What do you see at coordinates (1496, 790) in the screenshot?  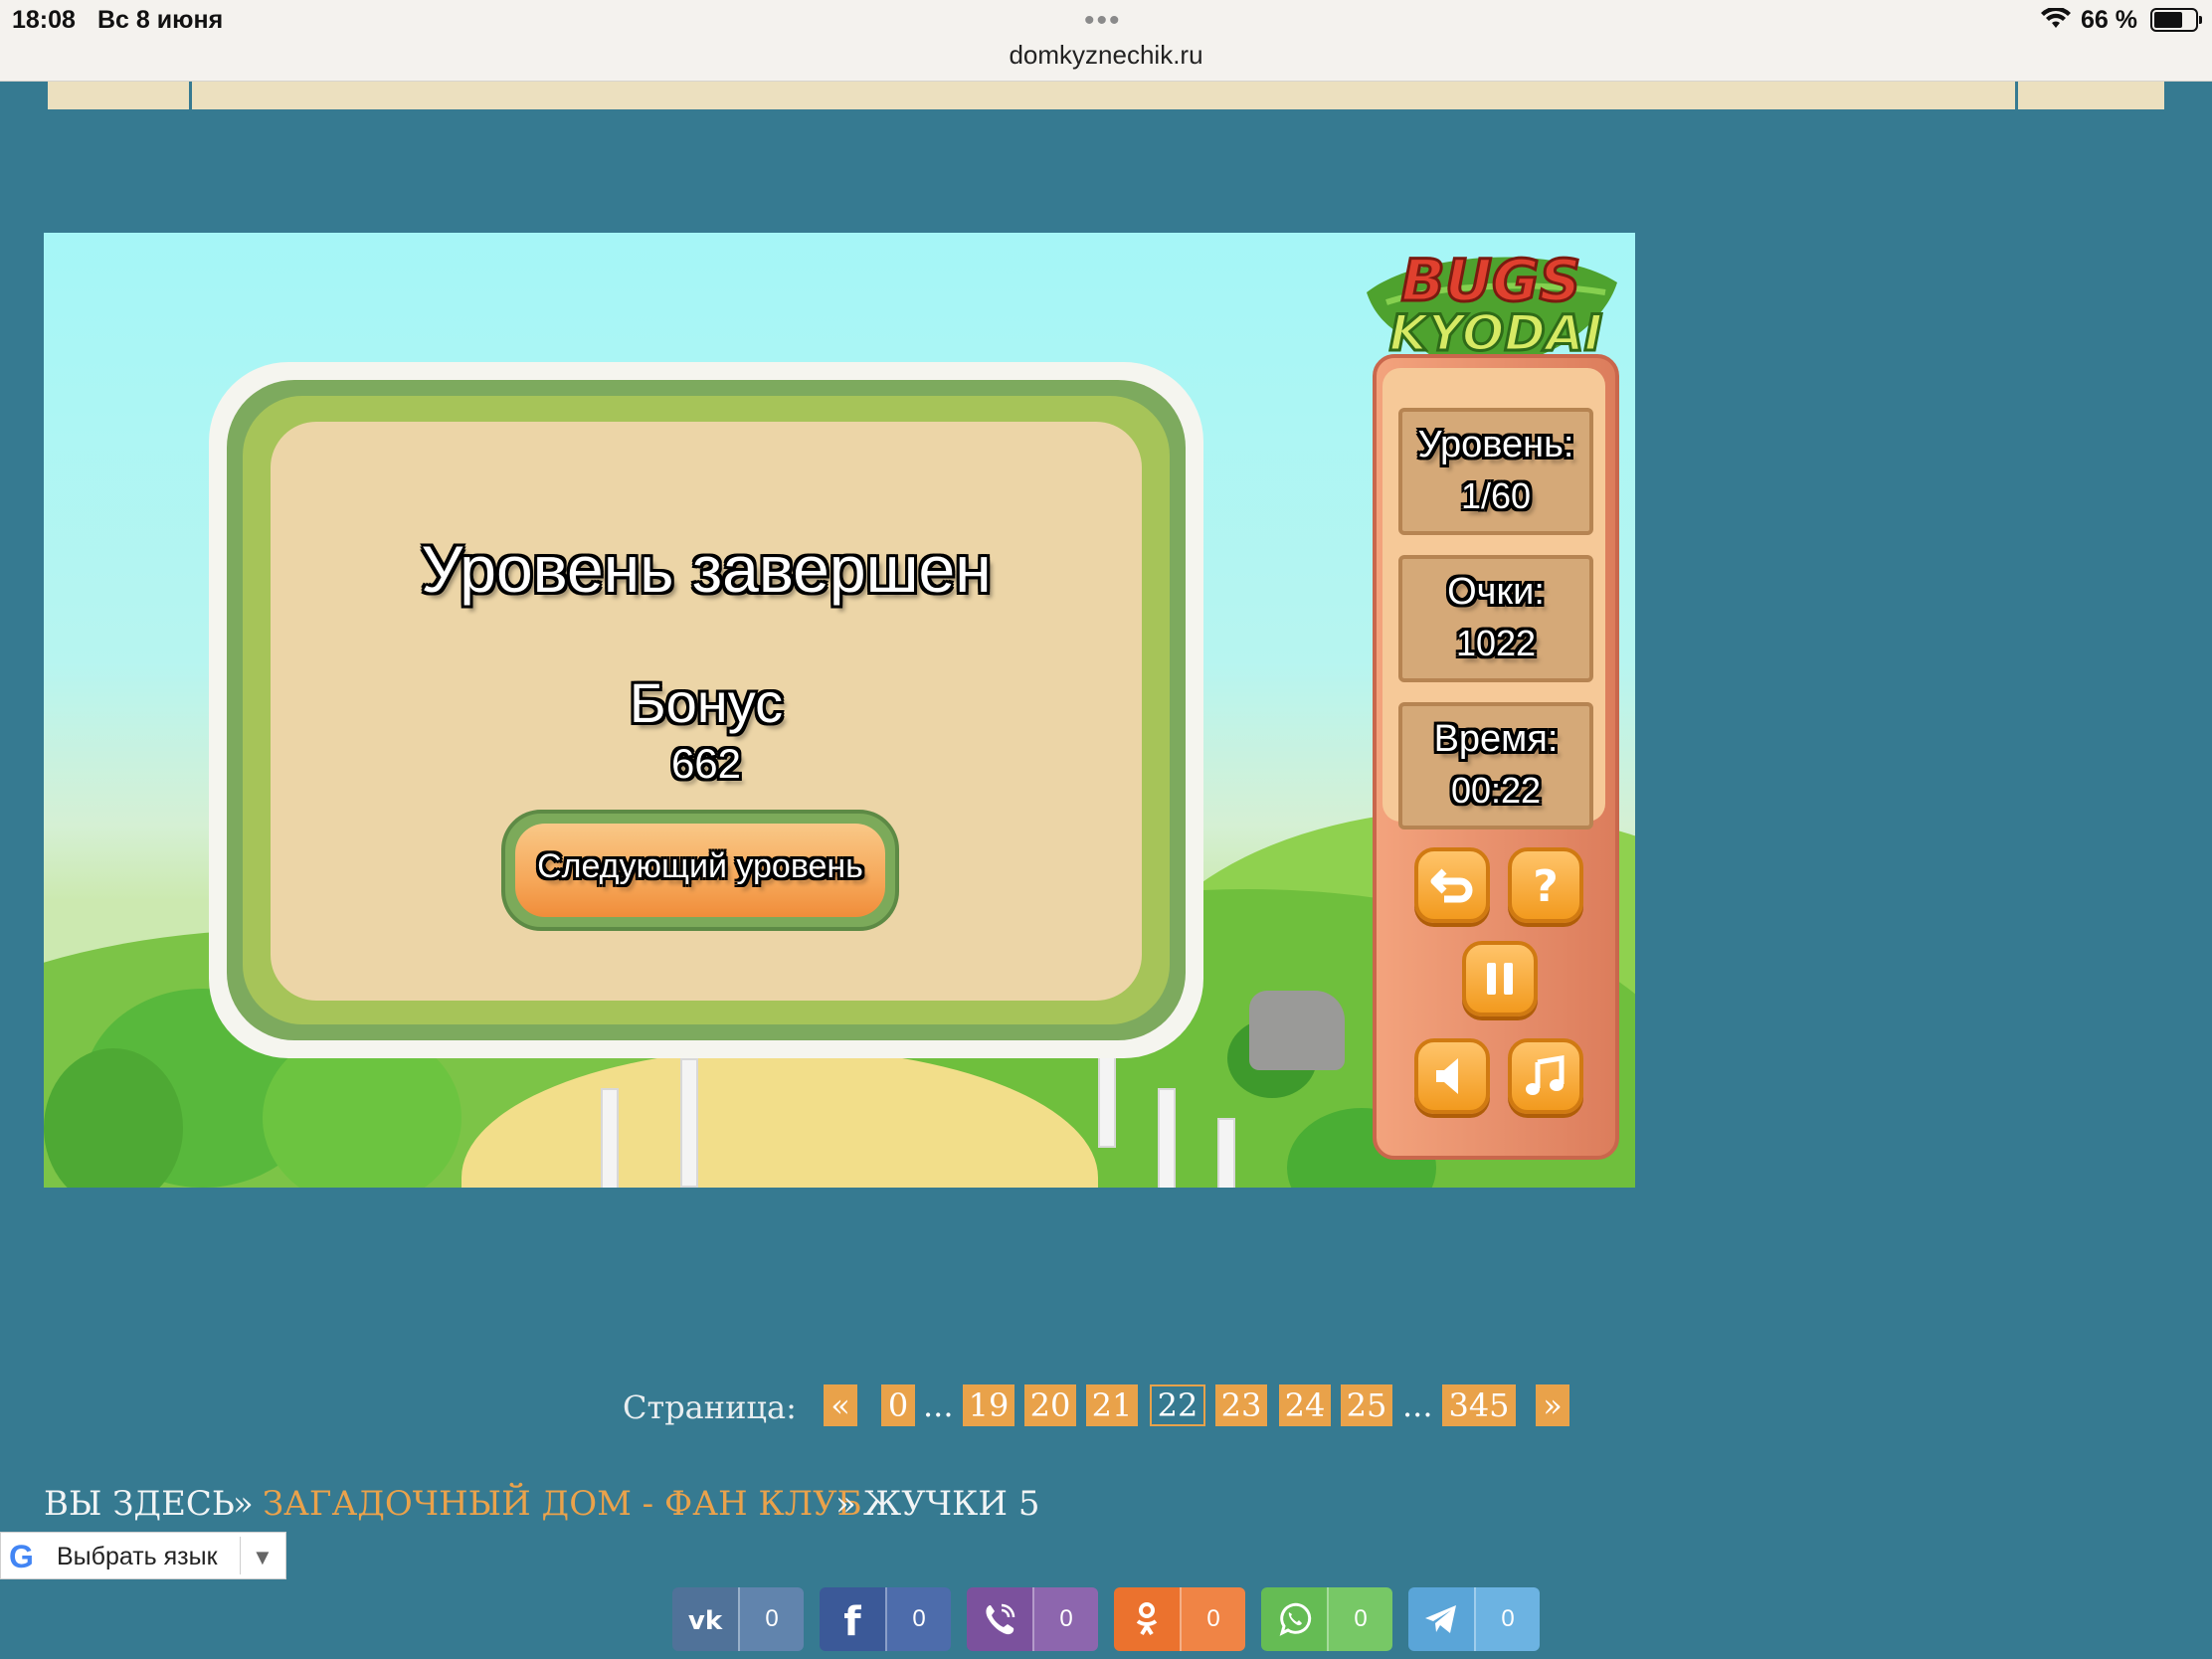 I see `time-value: 00:22` at bounding box center [1496, 790].